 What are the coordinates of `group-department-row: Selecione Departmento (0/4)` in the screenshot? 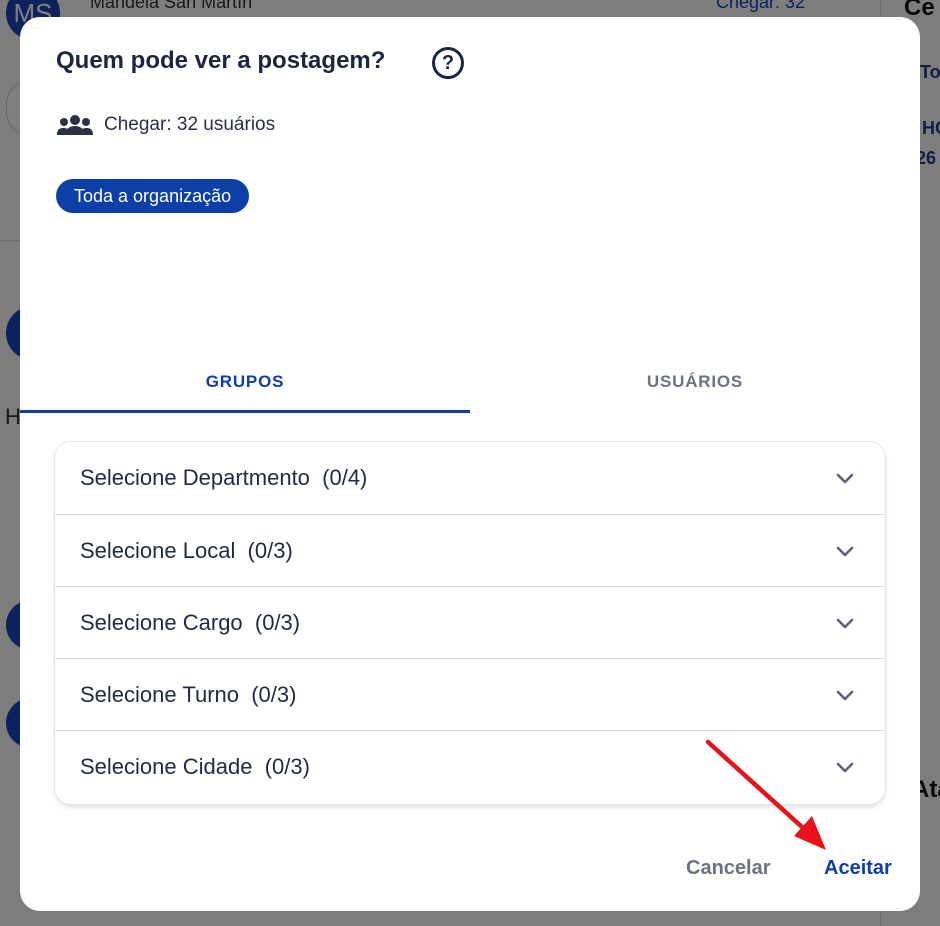 It's located at (470, 478).